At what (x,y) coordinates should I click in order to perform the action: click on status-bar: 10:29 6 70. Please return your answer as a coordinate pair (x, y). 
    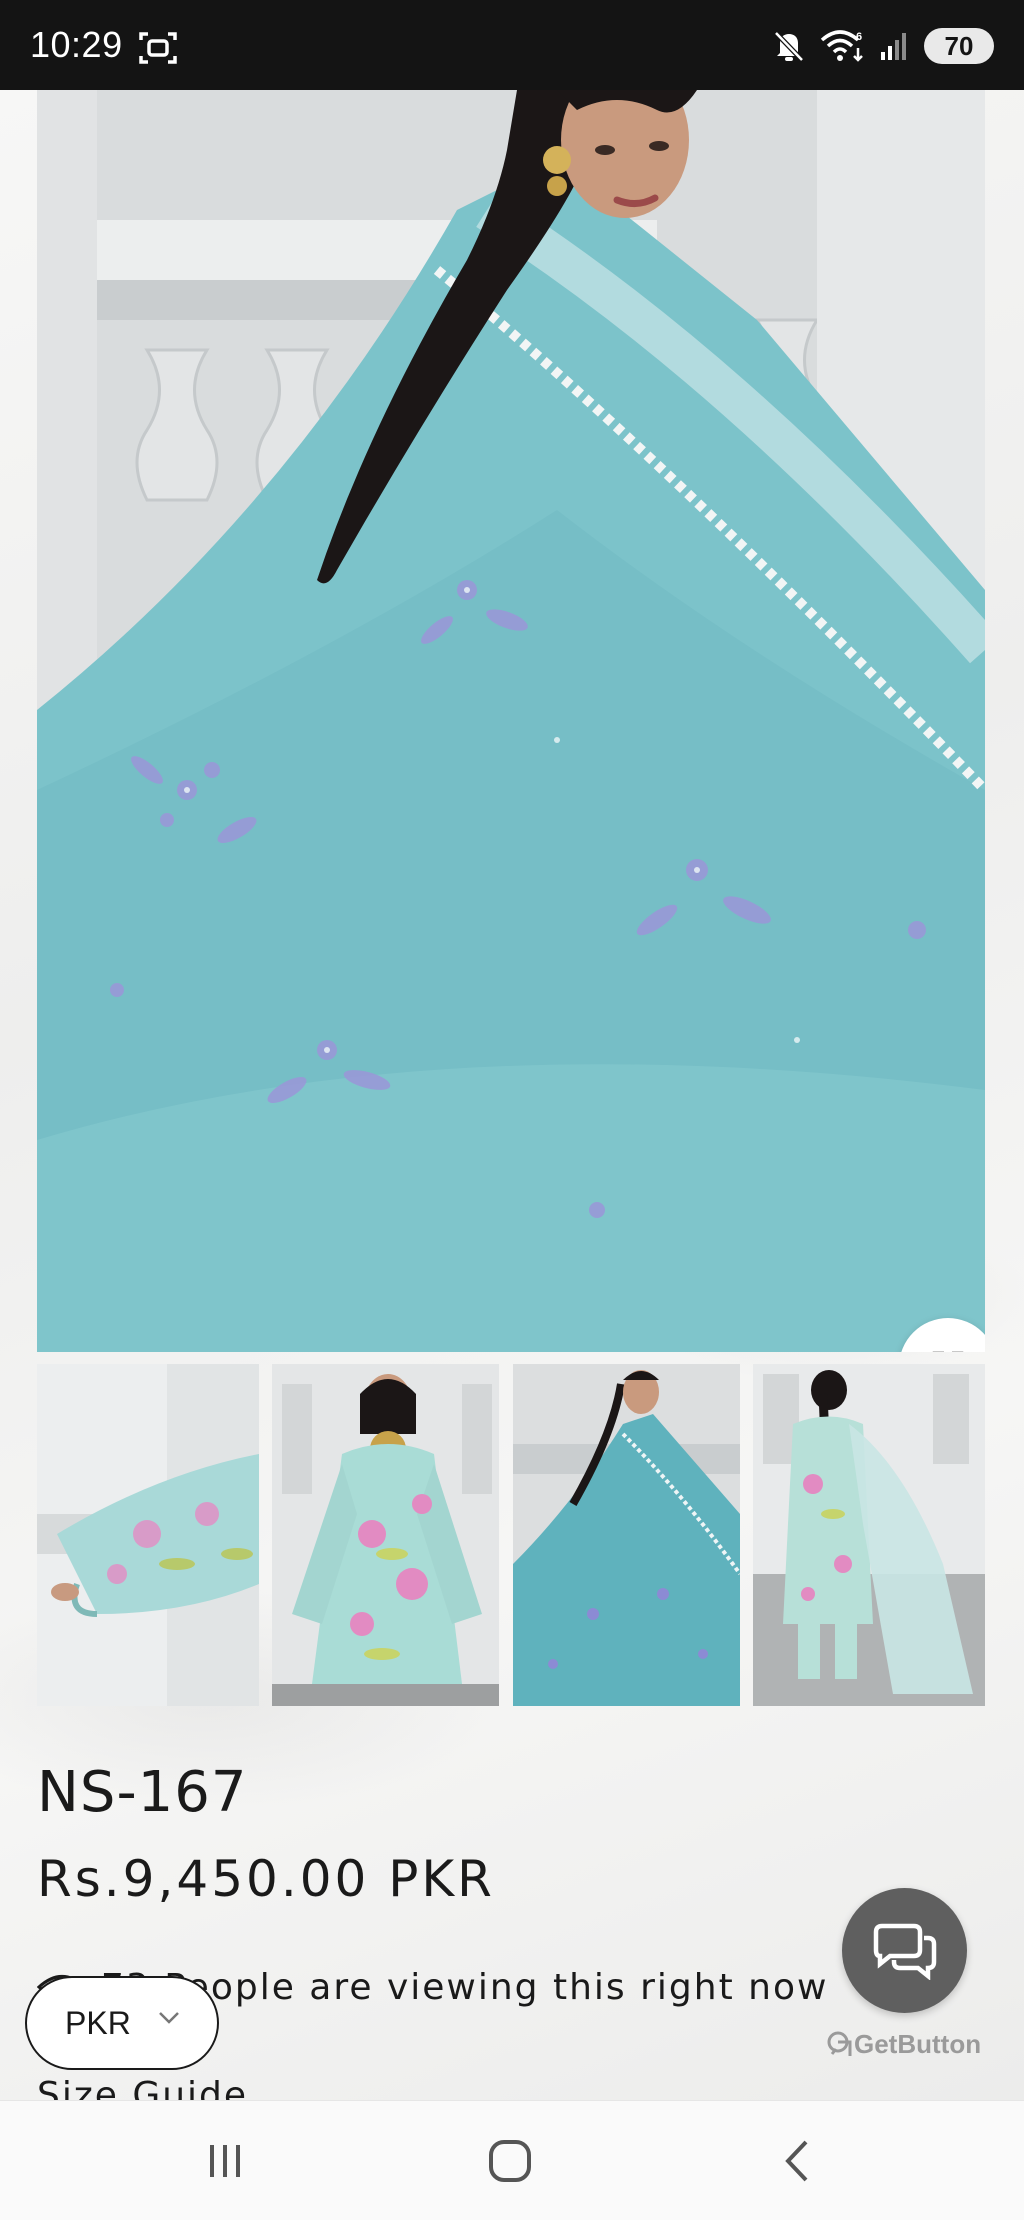
    Looking at the image, I should click on (512, 45).